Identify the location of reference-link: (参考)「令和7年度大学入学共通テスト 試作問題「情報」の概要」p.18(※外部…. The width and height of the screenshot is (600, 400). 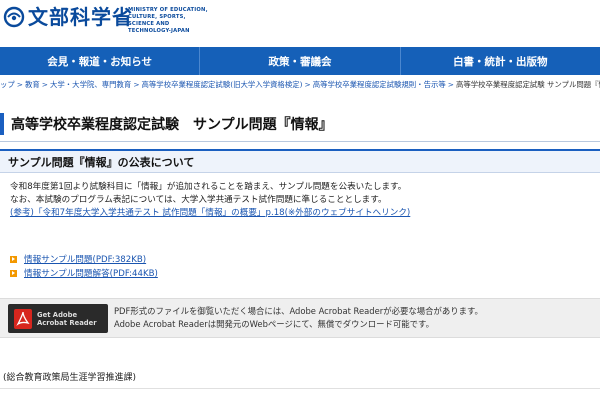
(210, 213).